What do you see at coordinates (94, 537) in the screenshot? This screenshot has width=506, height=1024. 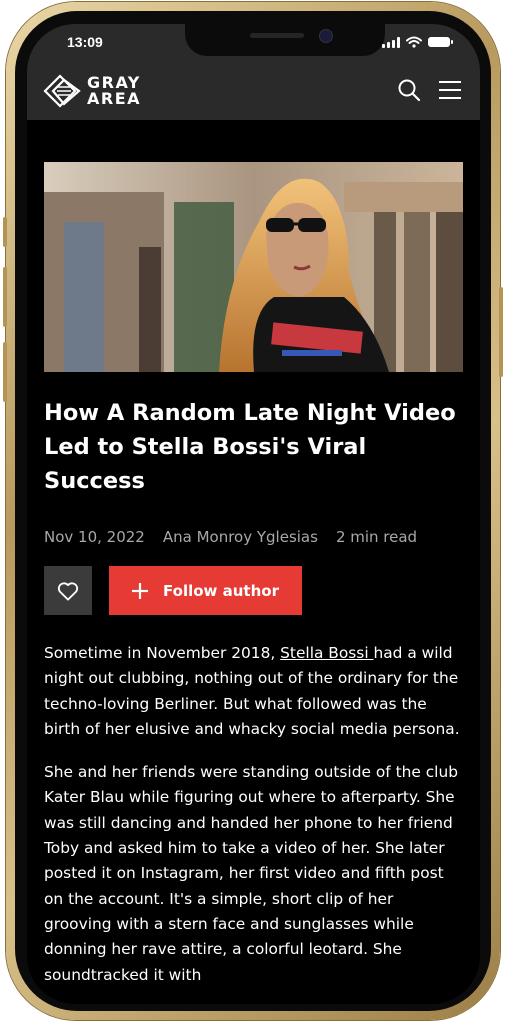 I see `article-date: Nov 10, 2022` at bounding box center [94, 537].